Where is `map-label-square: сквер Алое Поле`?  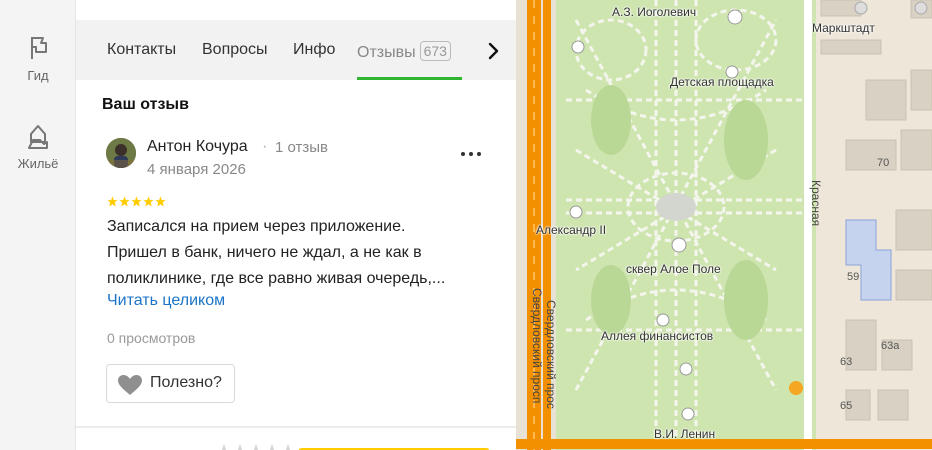
map-label-square: сквер Алое Поле is located at coordinates (673, 269).